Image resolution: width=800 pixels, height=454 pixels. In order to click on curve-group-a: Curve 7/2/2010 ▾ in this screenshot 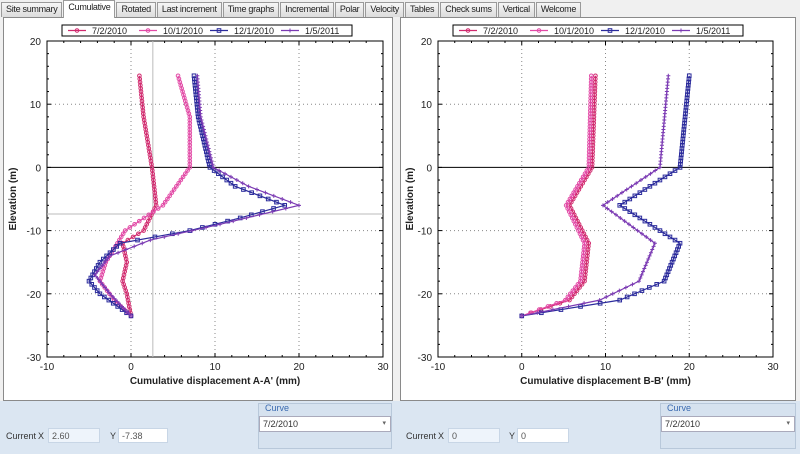, I will do `click(325, 426)`.